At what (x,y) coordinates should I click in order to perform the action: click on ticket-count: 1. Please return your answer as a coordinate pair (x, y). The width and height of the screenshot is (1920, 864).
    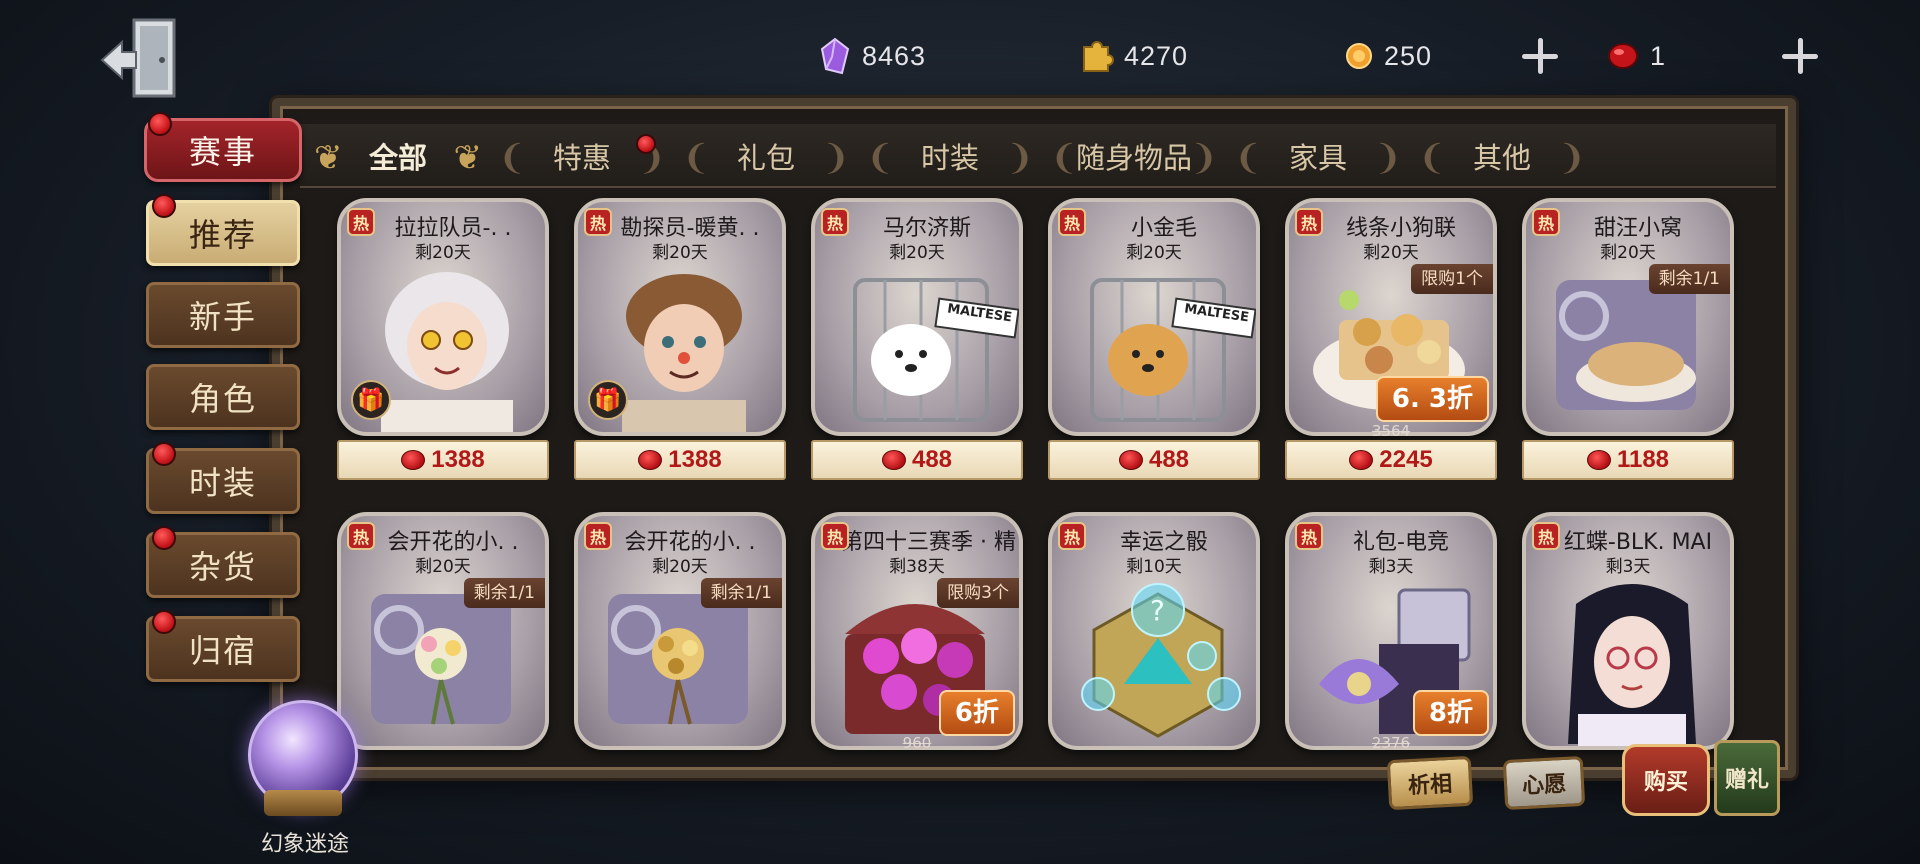
    Looking at the image, I should click on (1658, 55).